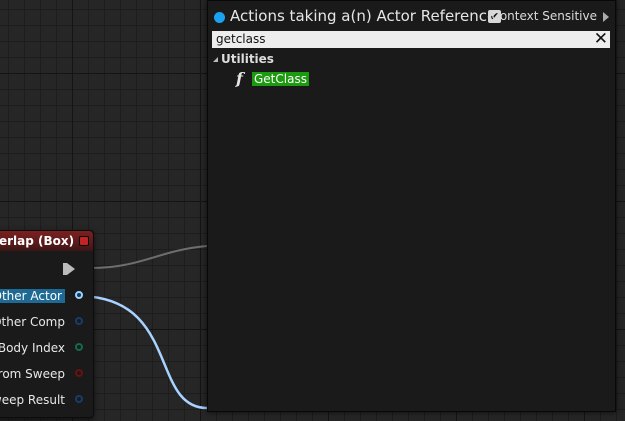 The height and width of the screenshot is (421, 625). I want to click on pin-body-index: Body Index, so click(42, 349).